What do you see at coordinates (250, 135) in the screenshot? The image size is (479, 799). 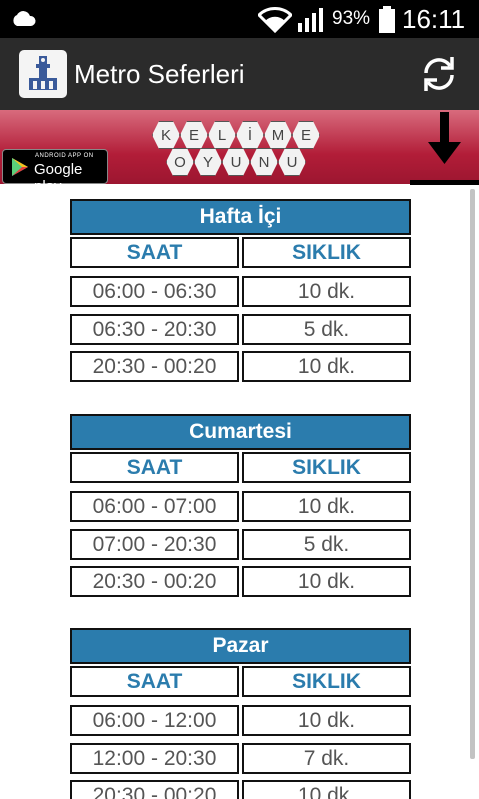 I see `letter-tile: İ` at bounding box center [250, 135].